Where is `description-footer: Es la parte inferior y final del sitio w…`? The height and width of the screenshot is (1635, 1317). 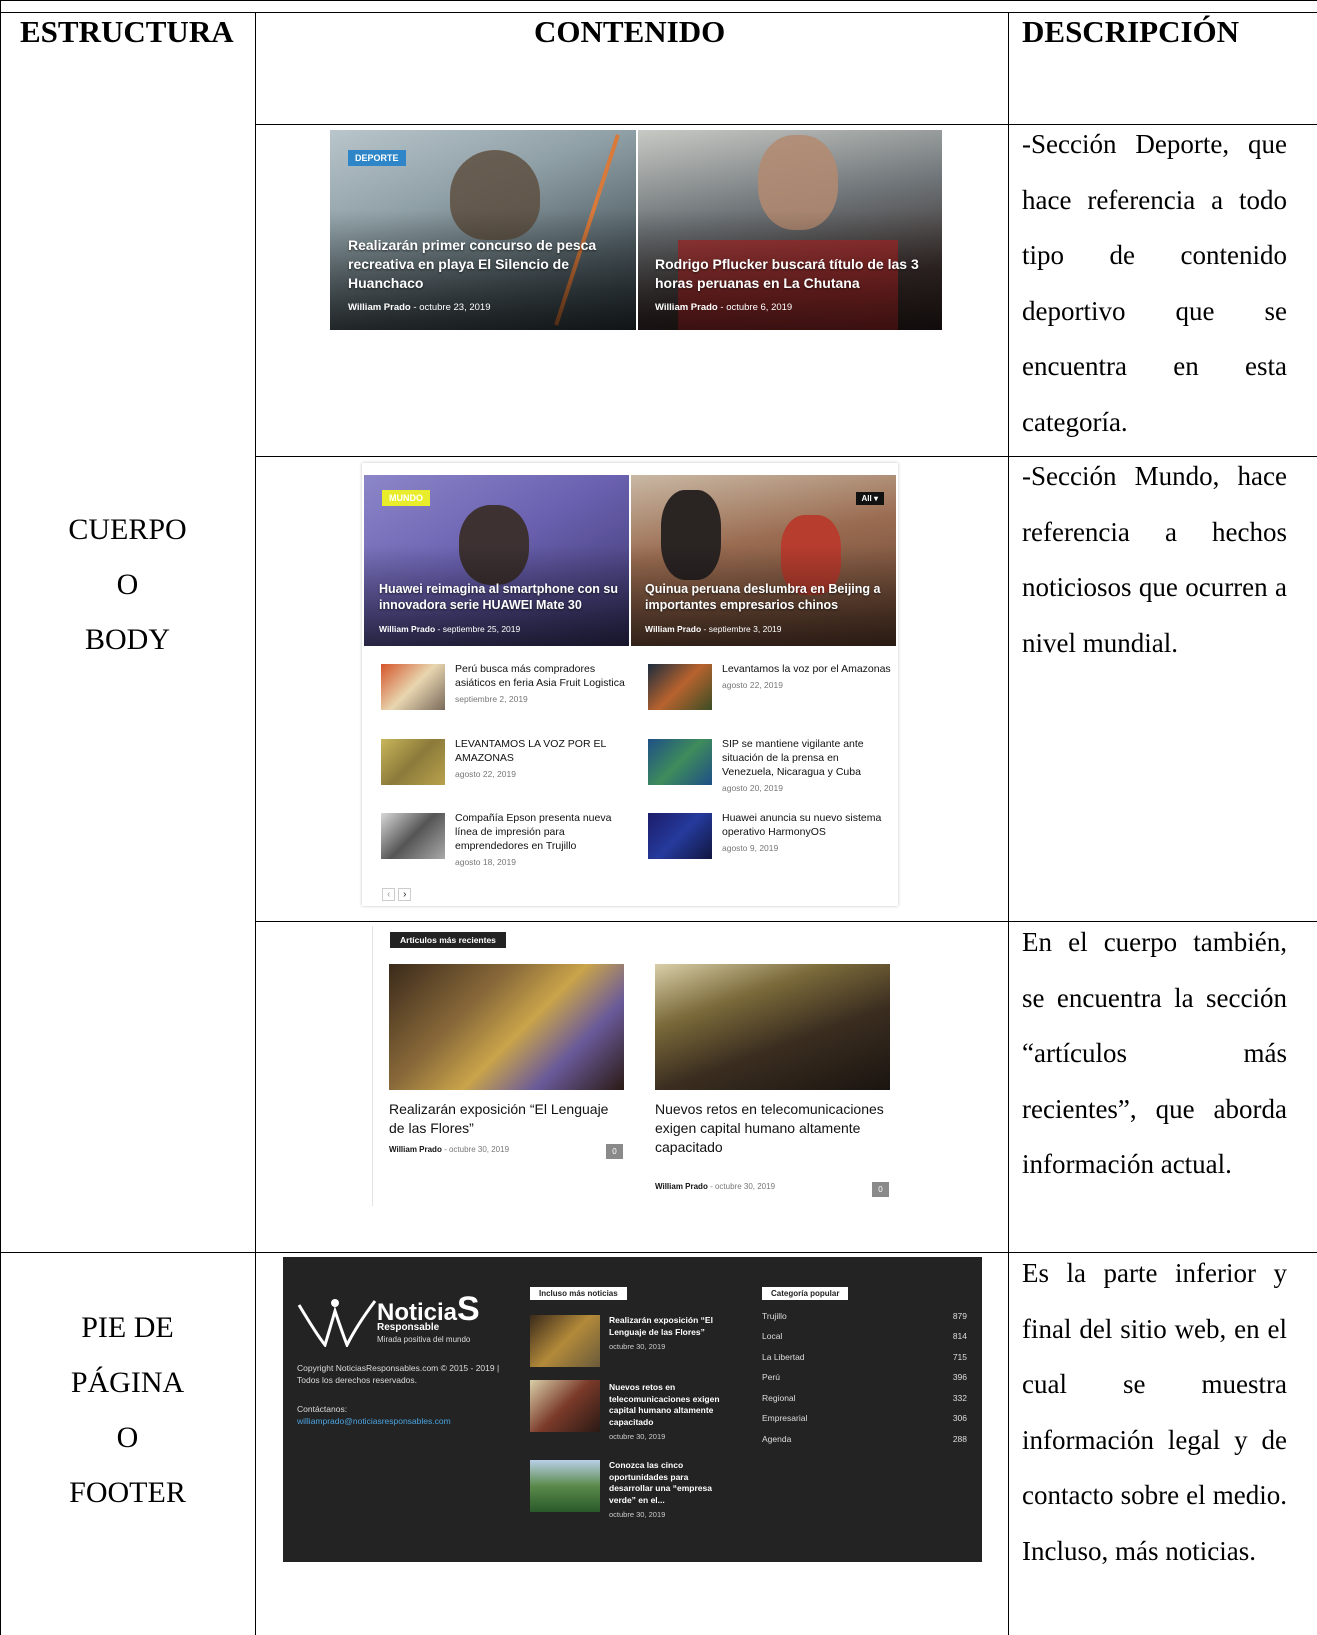 description-footer: Es la parte inferior y final del sitio w… is located at coordinates (1154, 1412).